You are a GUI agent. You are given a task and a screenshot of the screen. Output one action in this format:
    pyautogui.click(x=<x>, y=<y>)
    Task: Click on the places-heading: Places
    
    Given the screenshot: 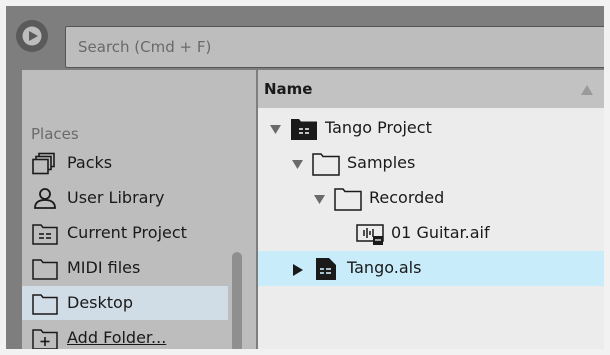 What is the action you would take?
    pyautogui.click(x=55, y=134)
    